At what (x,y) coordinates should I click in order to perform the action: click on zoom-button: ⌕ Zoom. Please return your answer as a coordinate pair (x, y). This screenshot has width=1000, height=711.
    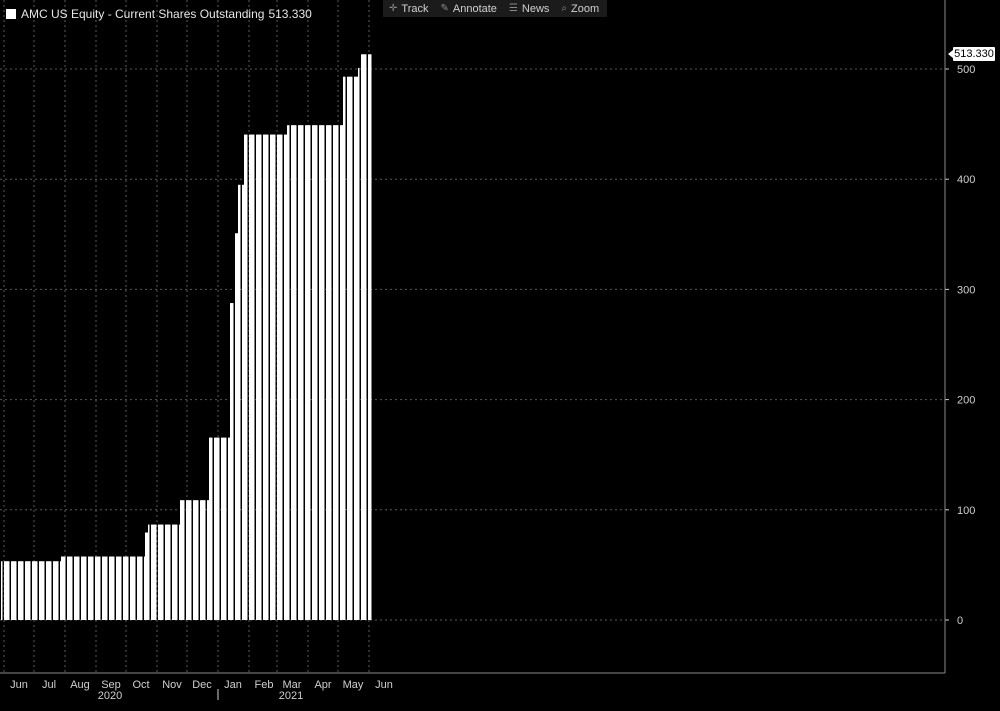
    Looking at the image, I should click on (580, 9).